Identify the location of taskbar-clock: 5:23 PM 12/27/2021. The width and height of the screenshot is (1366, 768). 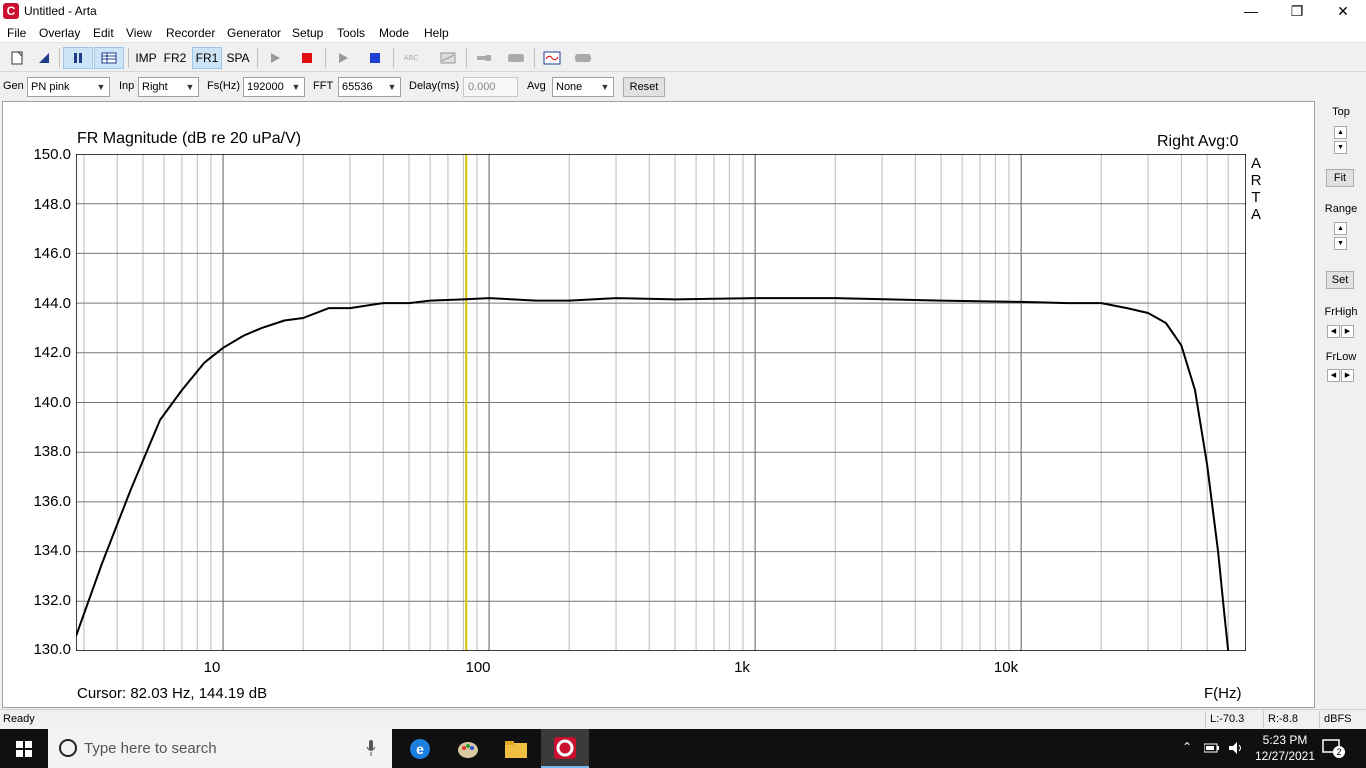
(1285, 748).